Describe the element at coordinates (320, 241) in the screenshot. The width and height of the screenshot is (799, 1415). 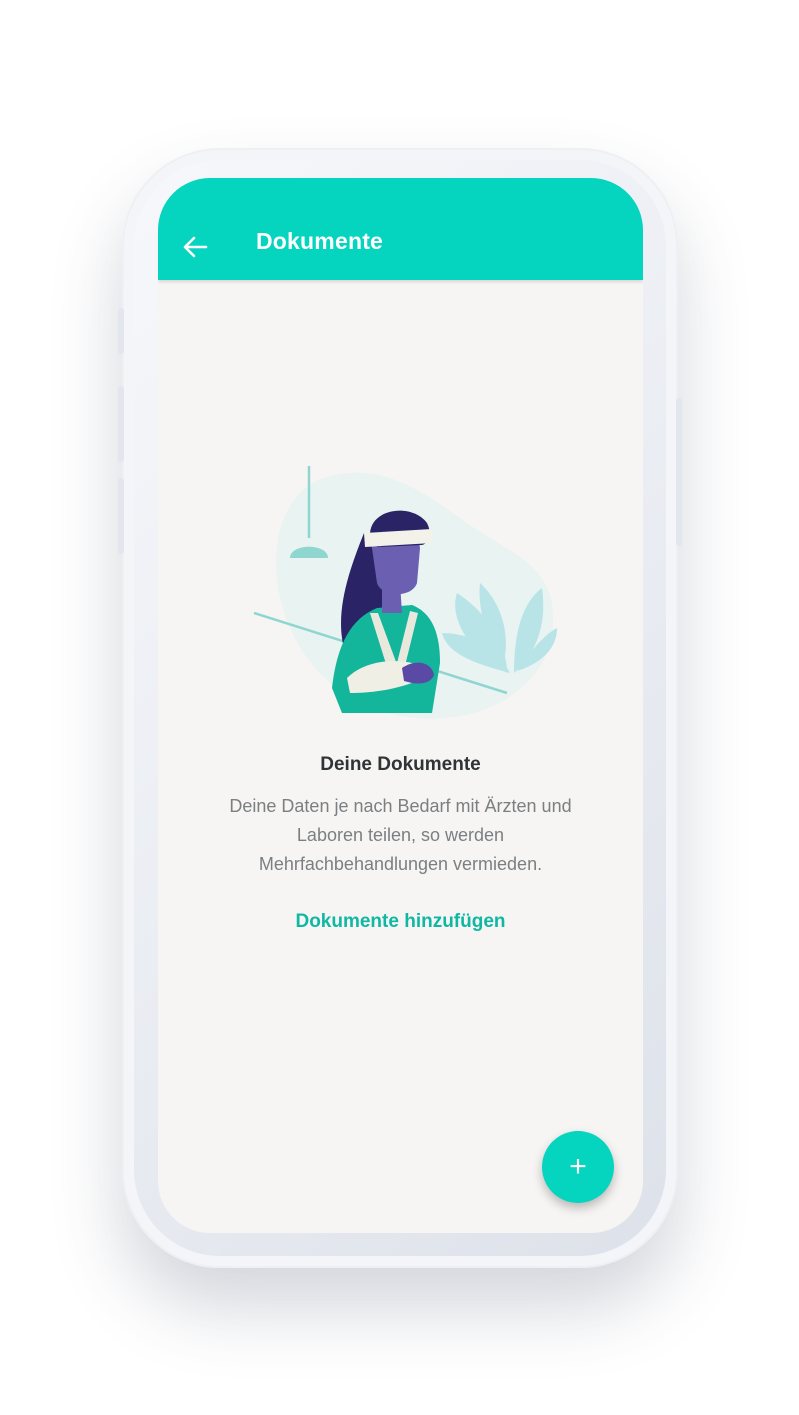
I see `page-title: Dokumente` at that location.